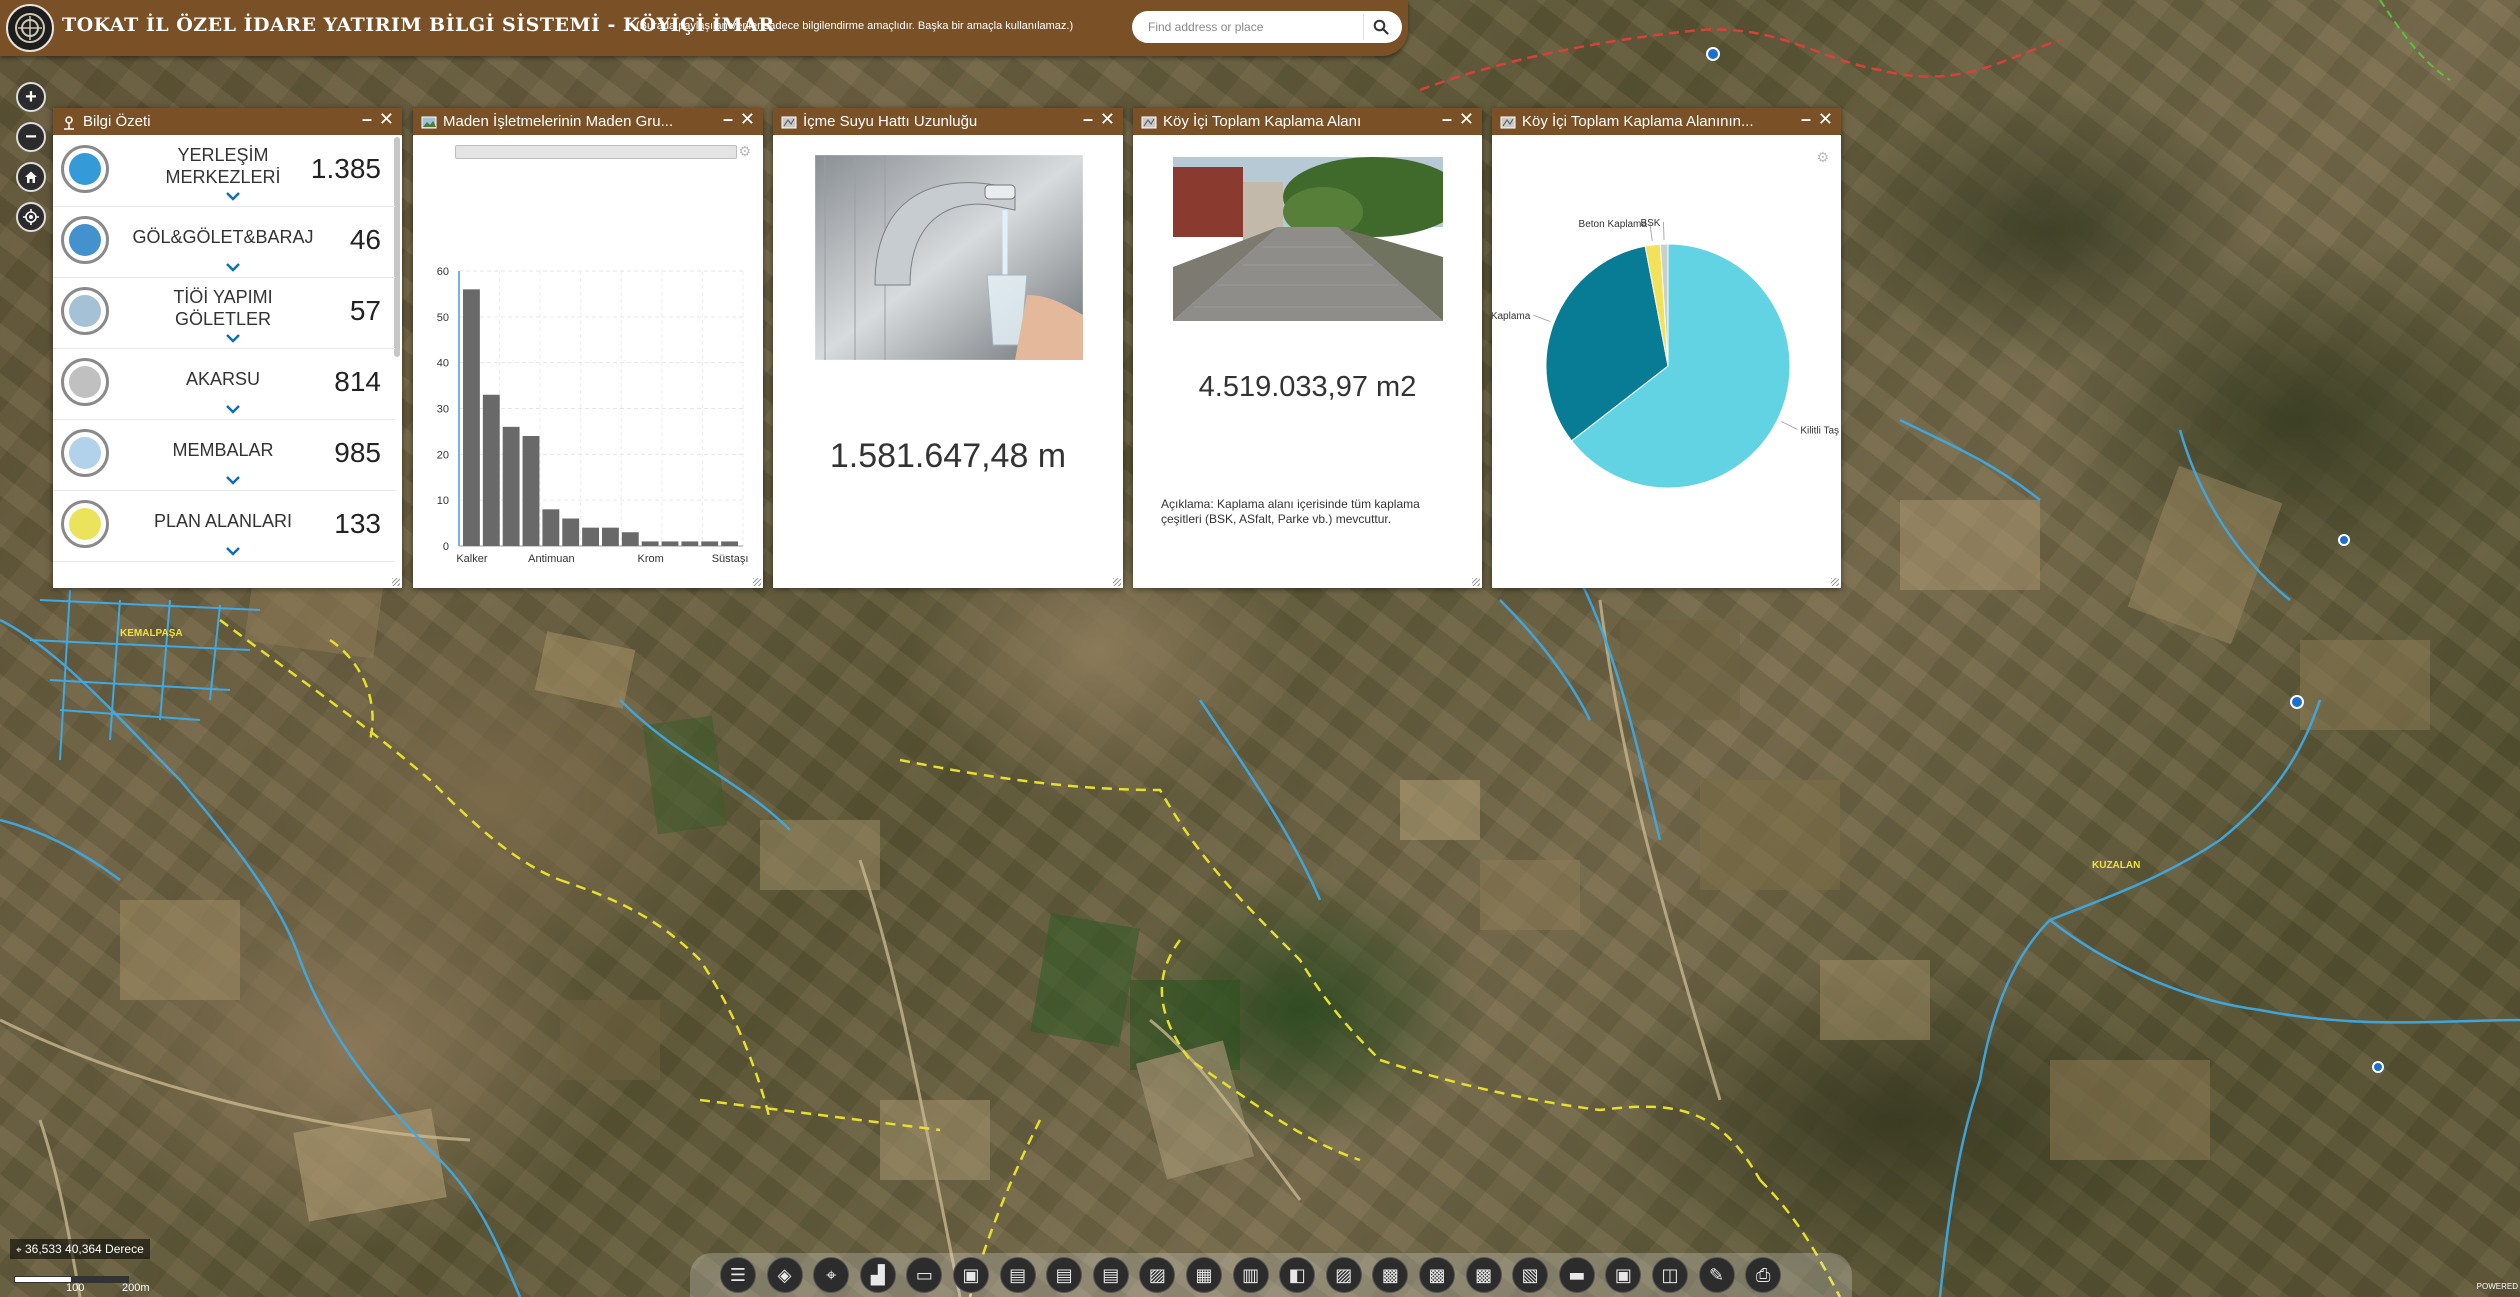 The width and height of the screenshot is (2520, 1297). I want to click on panel-header: Köy İçi Toplam Kaplama Alanının... – ✕, so click(1666, 121).